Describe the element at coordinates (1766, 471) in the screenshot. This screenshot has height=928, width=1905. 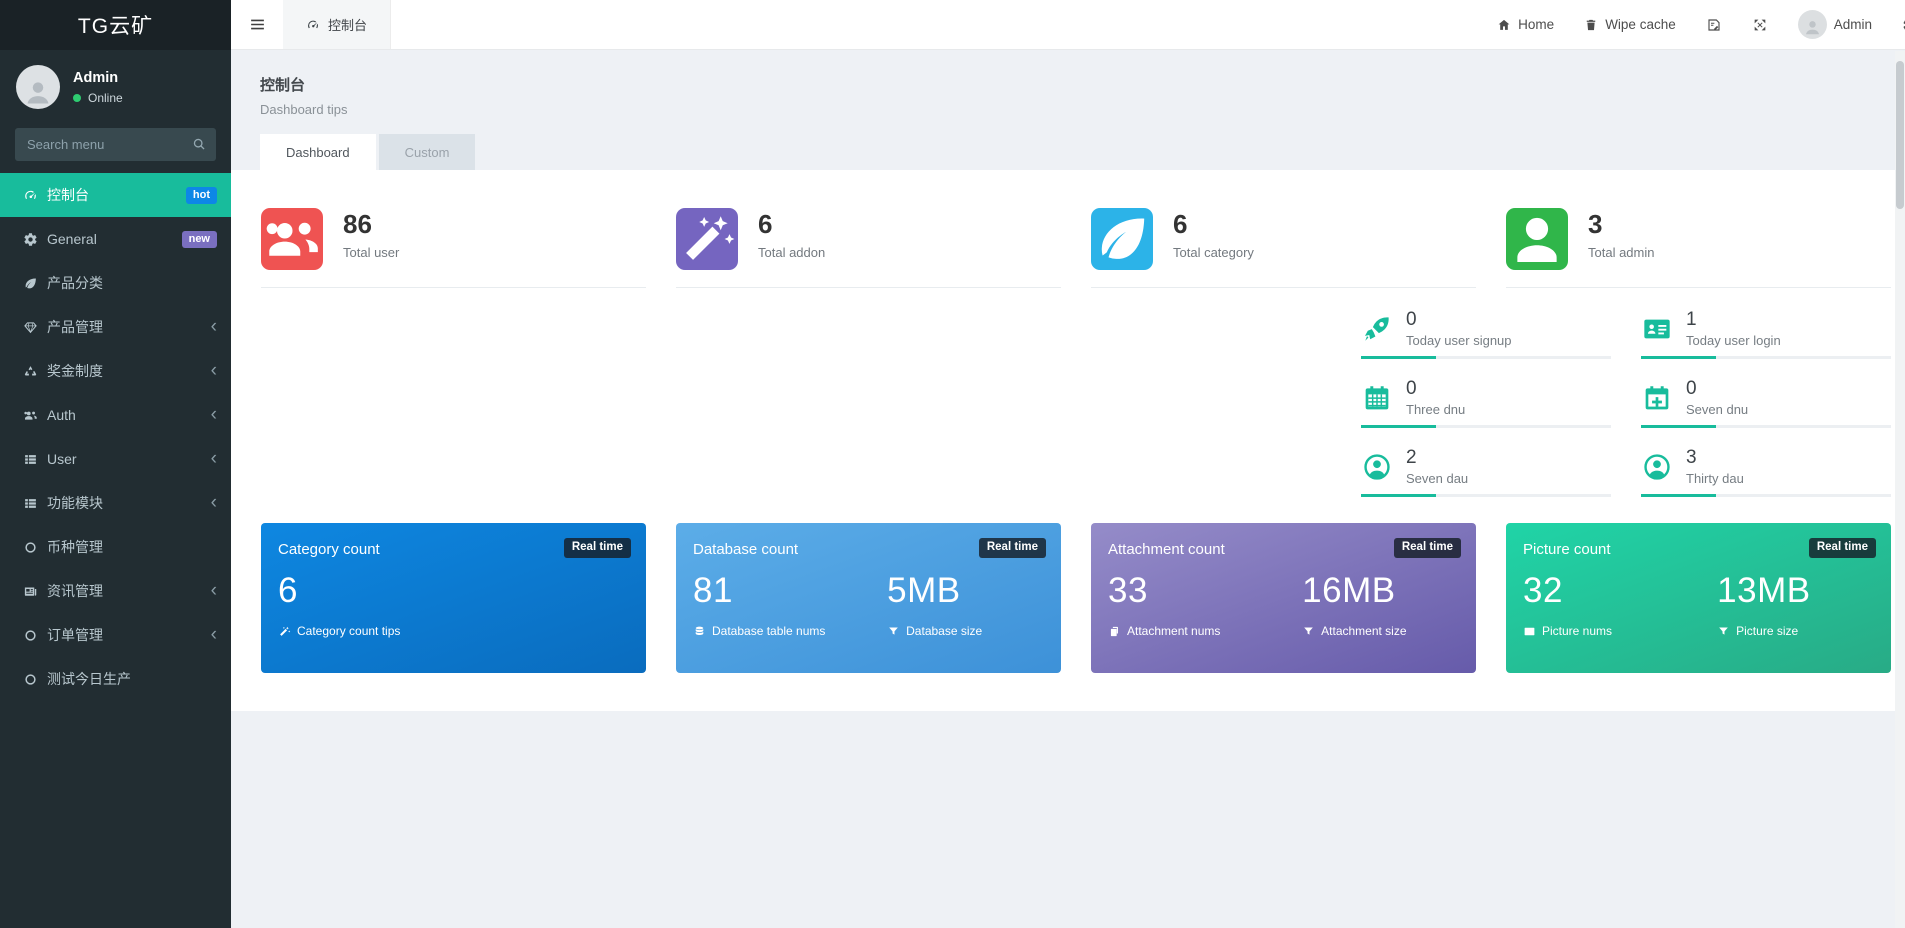
I see `mini-stat: 3 Thirty dau` at that location.